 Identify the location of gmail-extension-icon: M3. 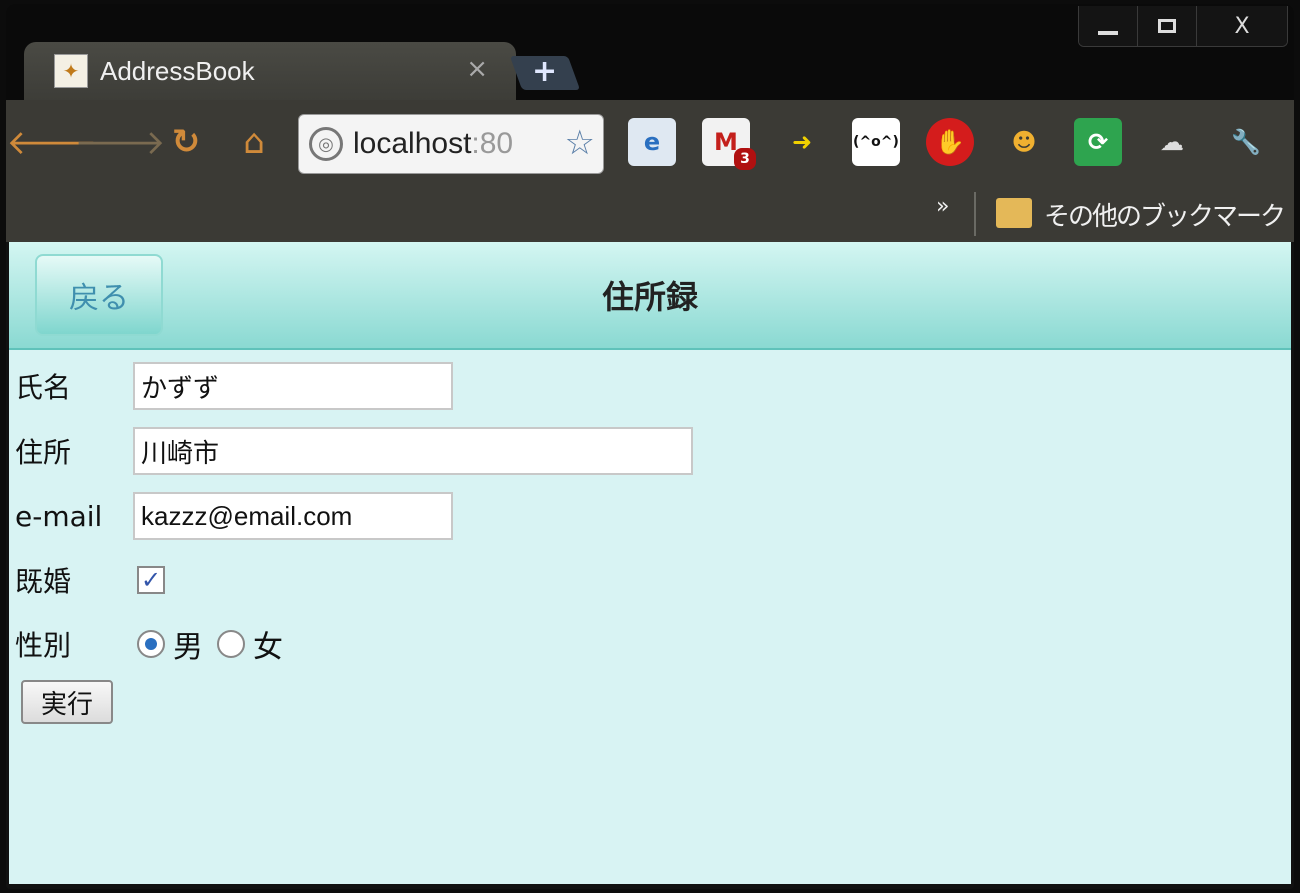
(729, 144).